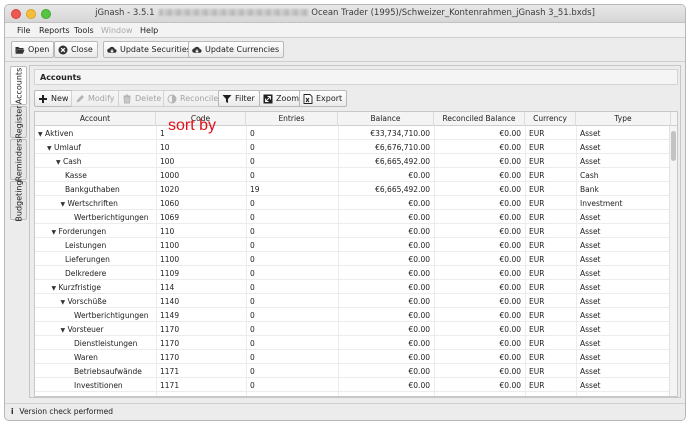  I want to click on redacted-path, so click(234, 12).